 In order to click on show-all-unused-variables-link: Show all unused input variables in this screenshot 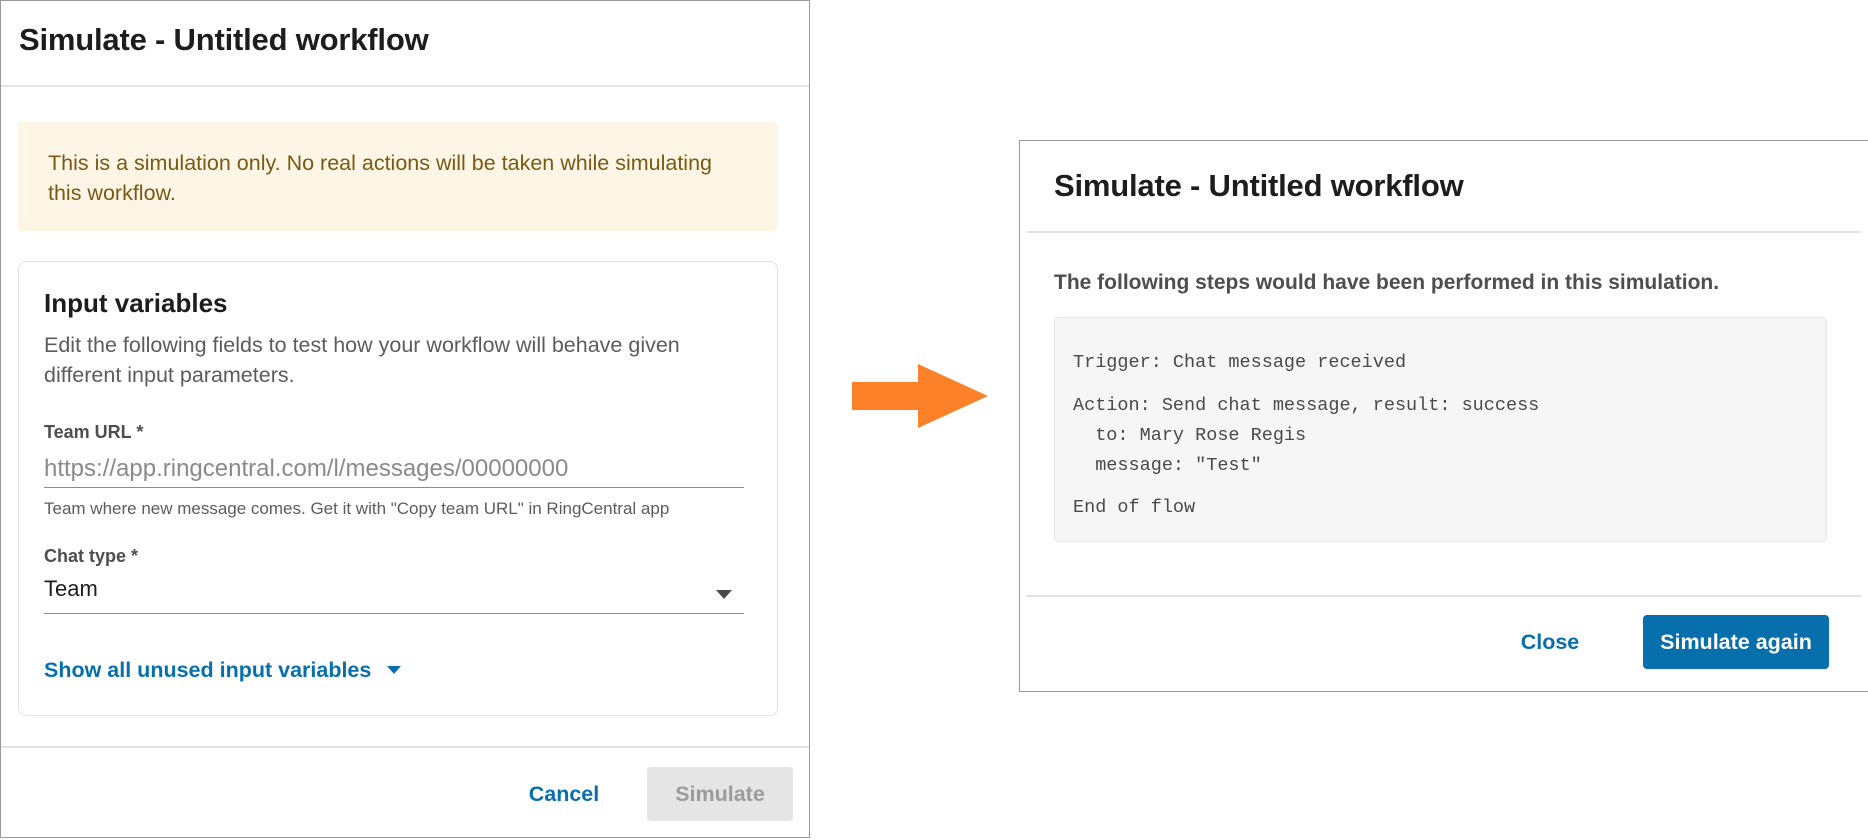, I will do `click(223, 670)`.